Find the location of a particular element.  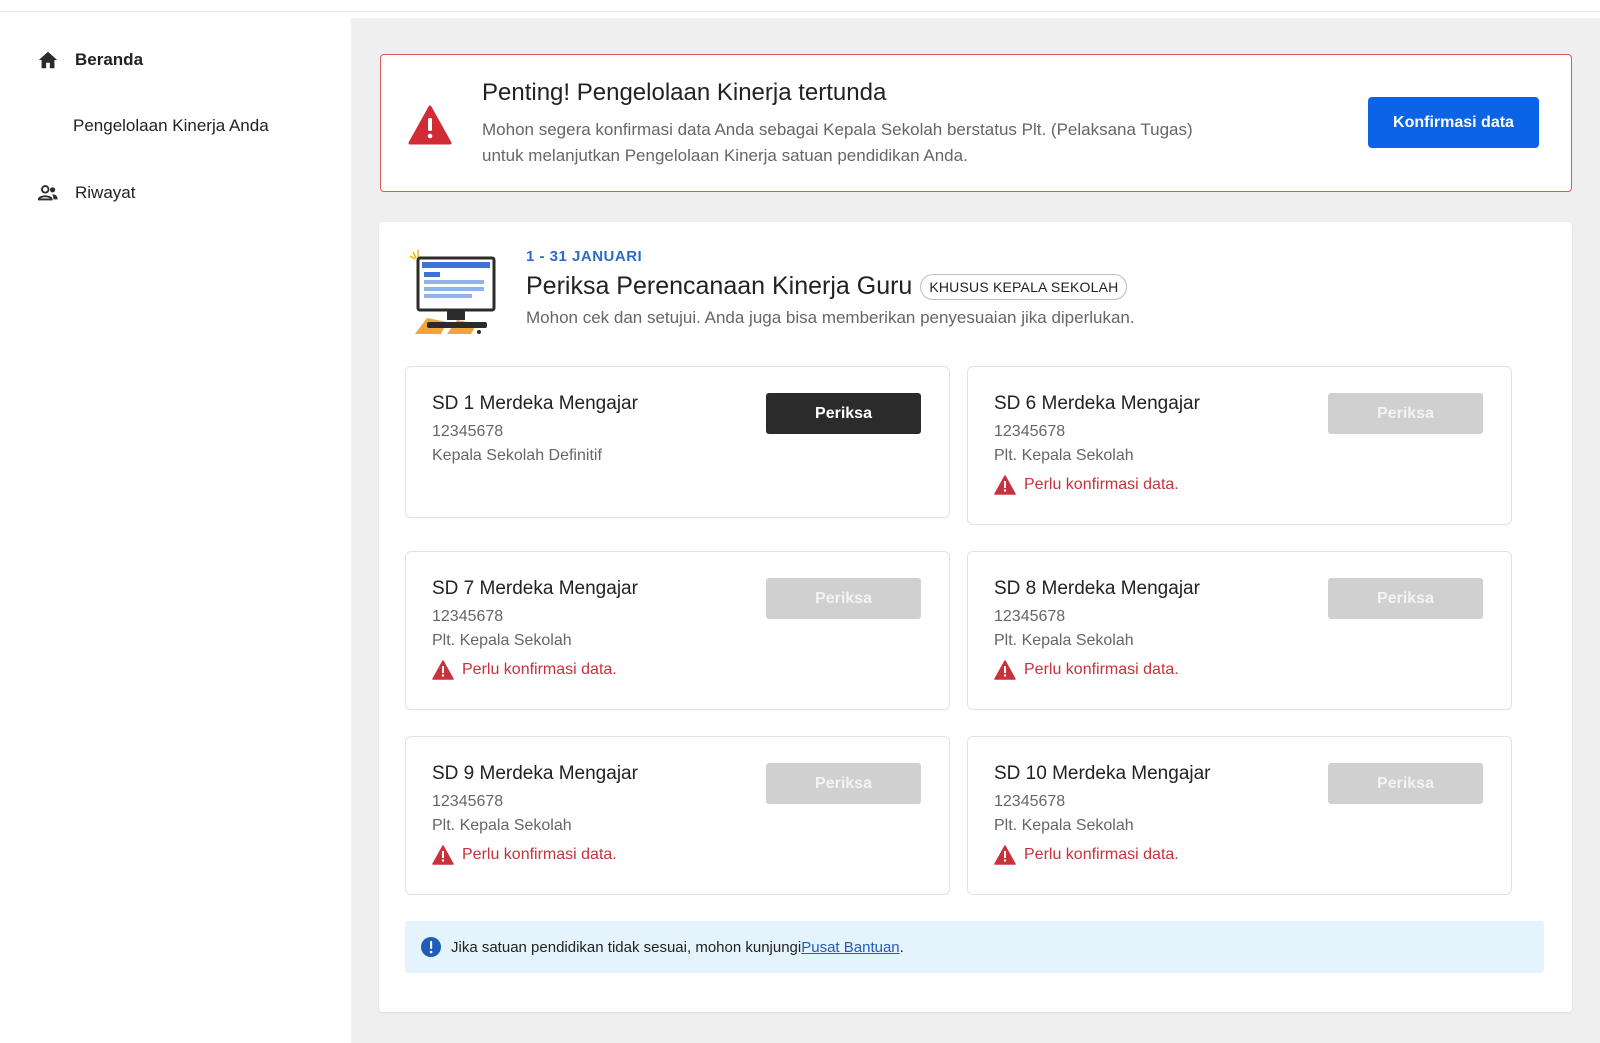

home-icon is located at coordinates (48, 60).